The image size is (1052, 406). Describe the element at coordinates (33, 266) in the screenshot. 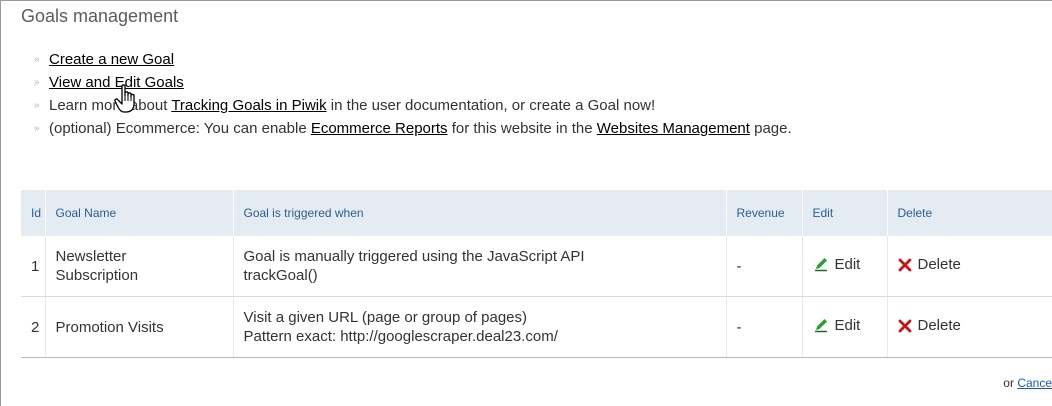

I see `goal-id-cell: 1` at that location.